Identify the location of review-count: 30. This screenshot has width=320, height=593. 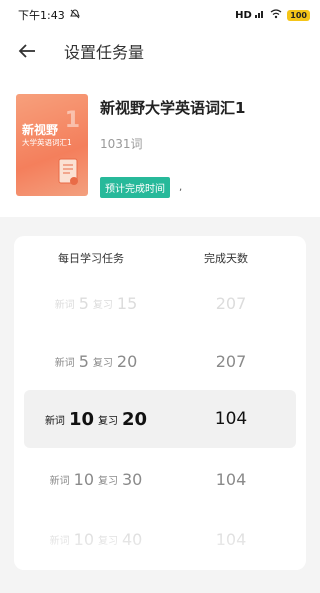
(132, 479).